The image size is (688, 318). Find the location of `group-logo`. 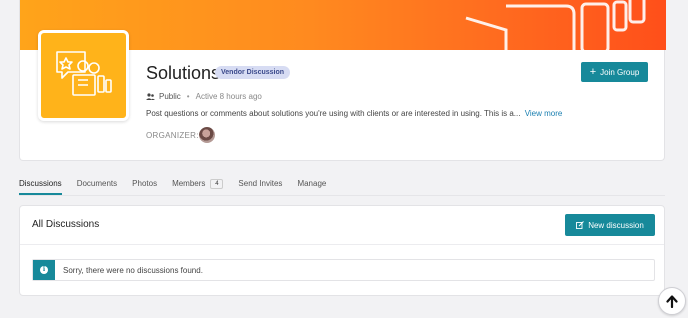

group-logo is located at coordinates (83, 75).